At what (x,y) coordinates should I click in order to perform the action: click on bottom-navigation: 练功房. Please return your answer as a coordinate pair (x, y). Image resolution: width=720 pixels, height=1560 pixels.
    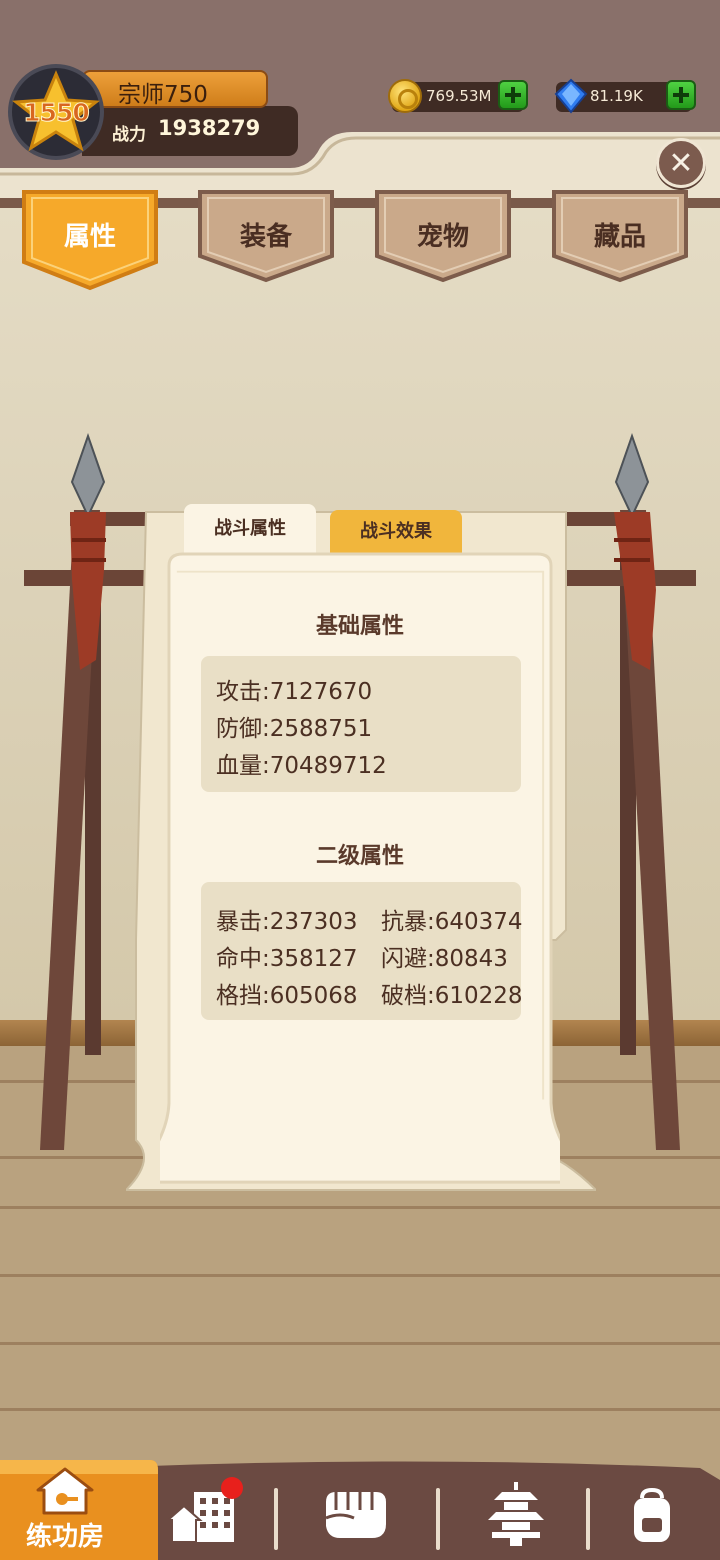
    Looking at the image, I should click on (360, 1510).